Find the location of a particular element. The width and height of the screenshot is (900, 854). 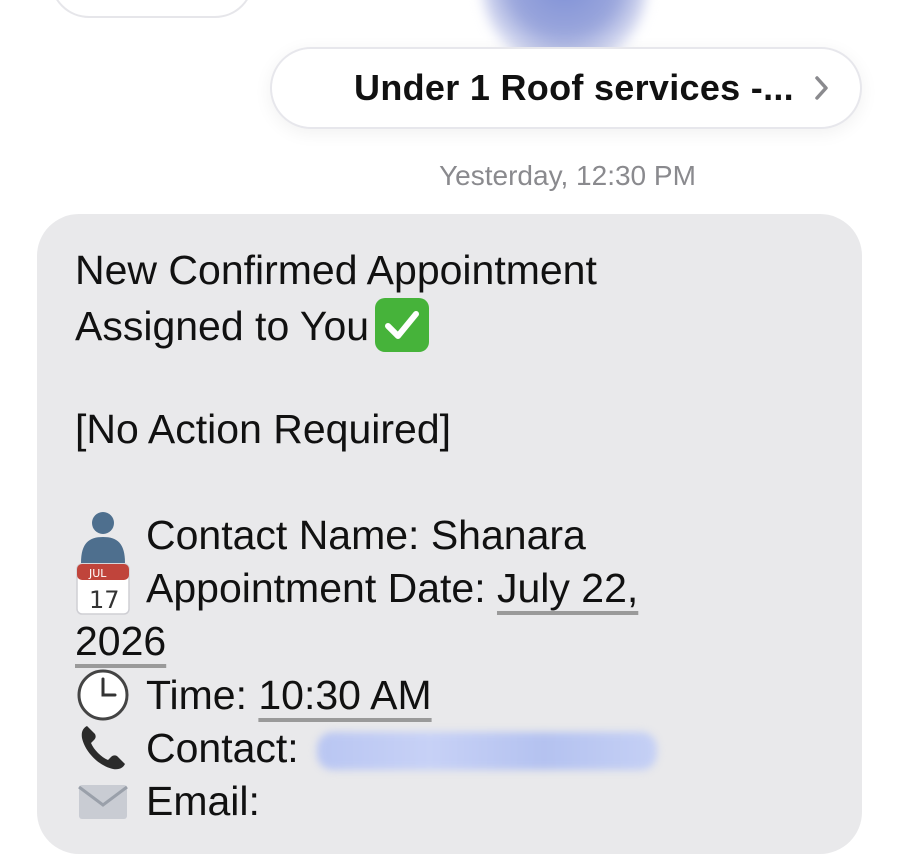

calendar-icon-month: JUL is located at coordinates (97, 573).